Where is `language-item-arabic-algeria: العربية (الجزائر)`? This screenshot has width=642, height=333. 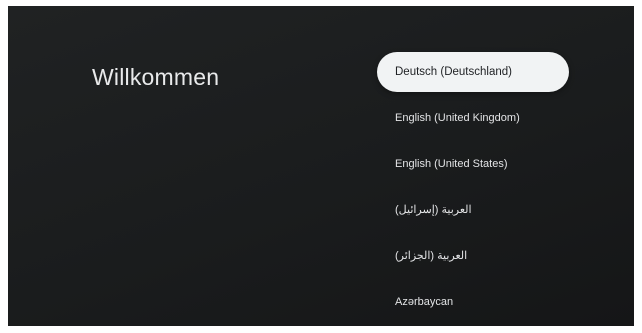 language-item-arabic-algeria: العربية (الجزائر) is located at coordinates (473, 256).